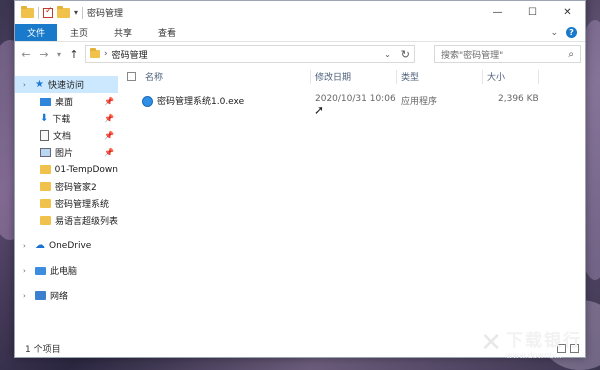 The width and height of the screenshot is (600, 370). What do you see at coordinates (387, 54) in the screenshot?
I see `chevron-down-icon: ⌄` at bounding box center [387, 54].